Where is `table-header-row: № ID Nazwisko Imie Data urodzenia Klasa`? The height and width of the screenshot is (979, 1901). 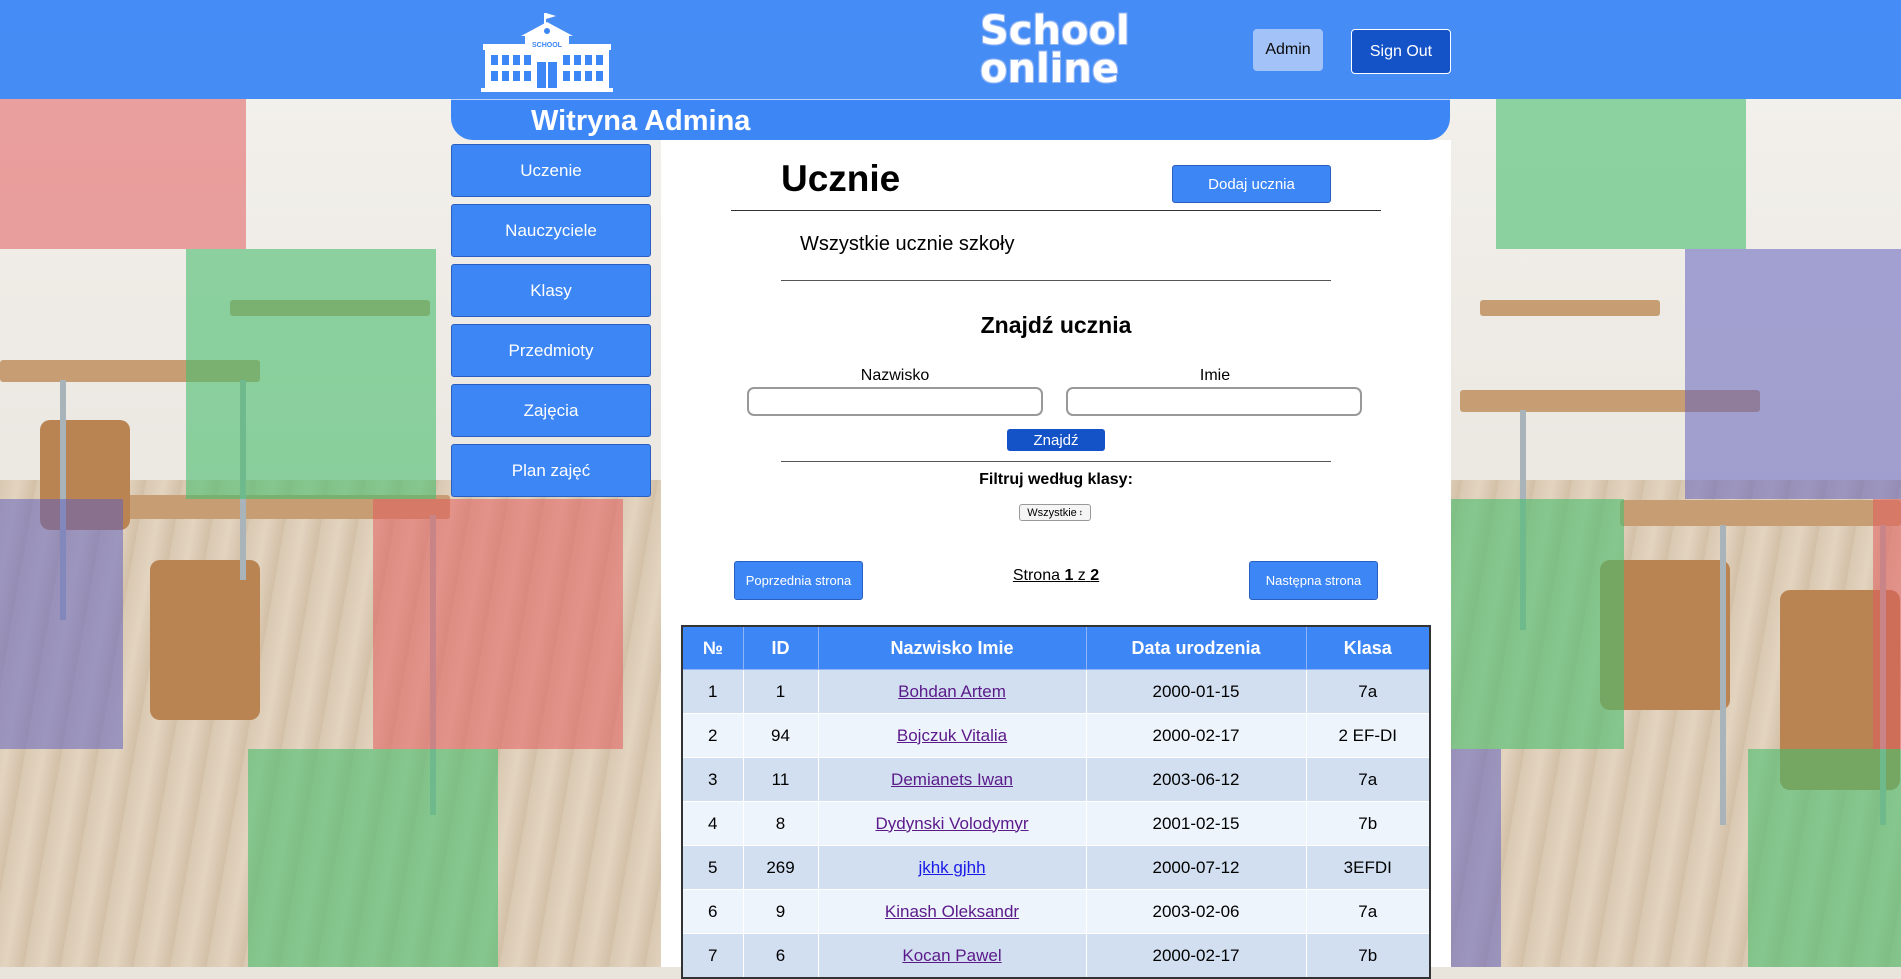
table-header-row: № ID Nazwisko Imie Data urodzenia Klasa is located at coordinates (1056, 647).